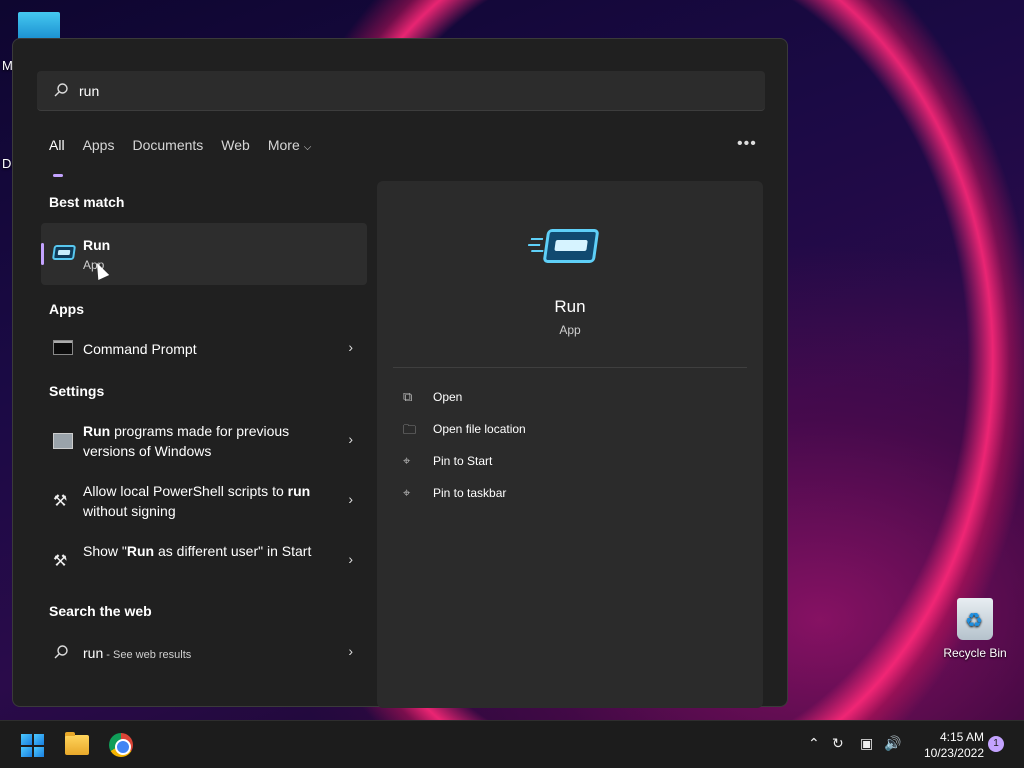  I want to click on section-search-web: Search the web, so click(100, 611).